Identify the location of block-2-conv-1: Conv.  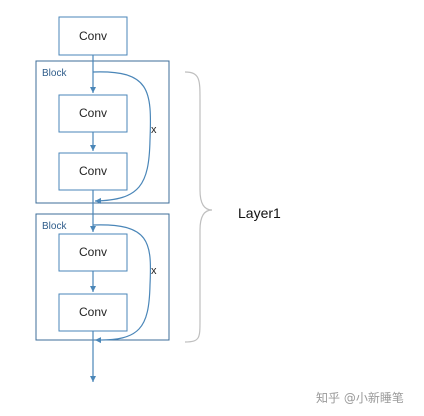
(93, 252).